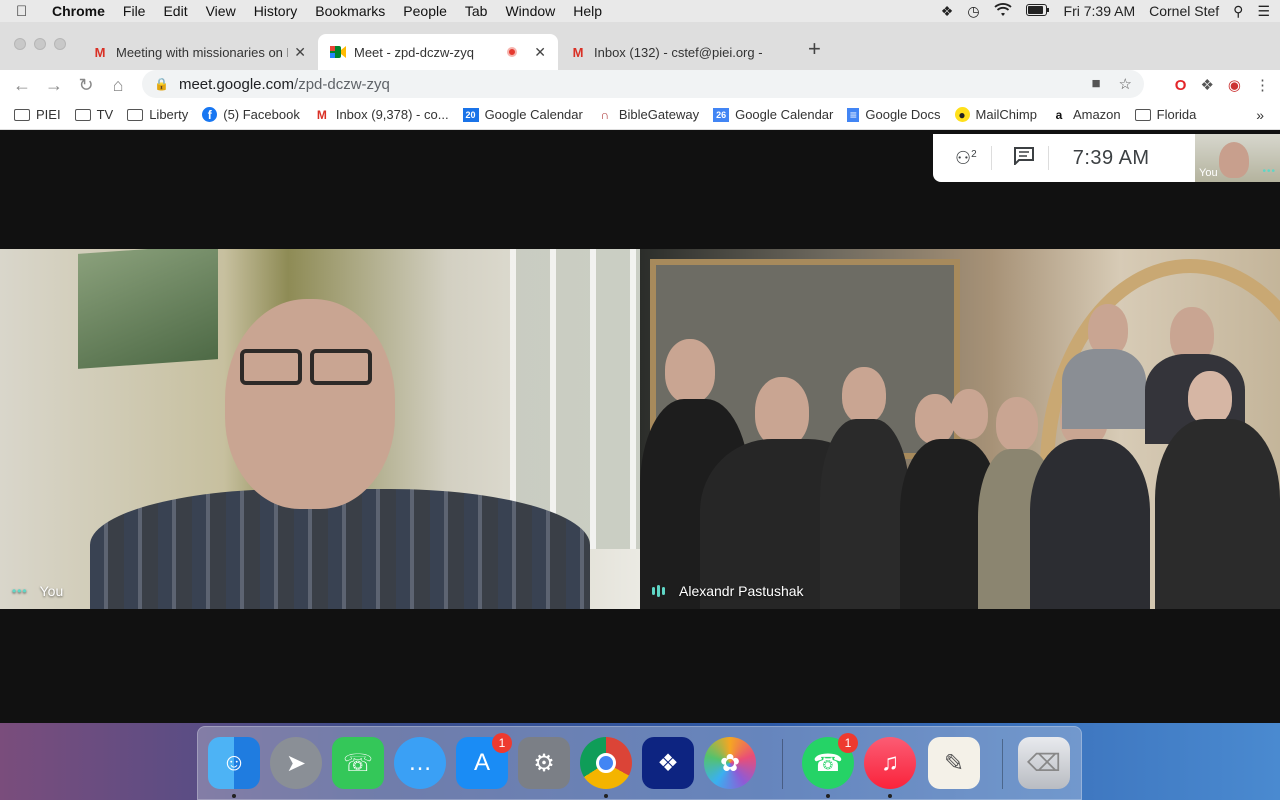  What do you see at coordinates (94, 114) in the screenshot?
I see `bookmark-tv: TV` at bounding box center [94, 114].